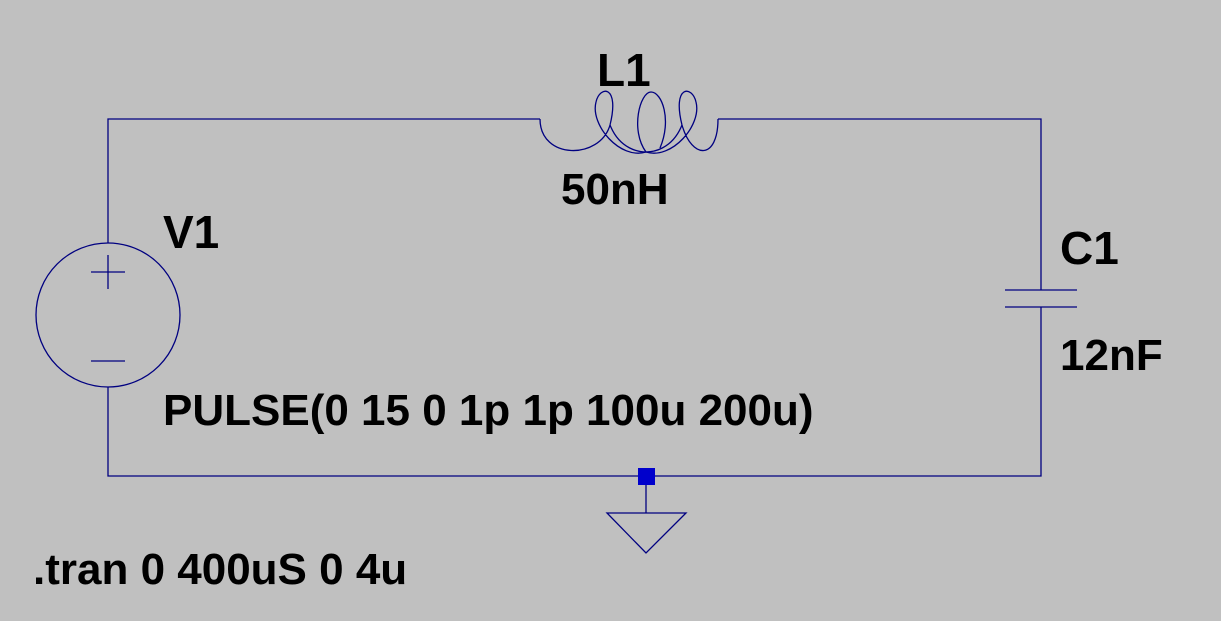  What do you see at coordinates (220, 570) in the screenshot?
I see `spice-directive: .tran 0 400uS 0 4u` at bounding box center [220, 570].